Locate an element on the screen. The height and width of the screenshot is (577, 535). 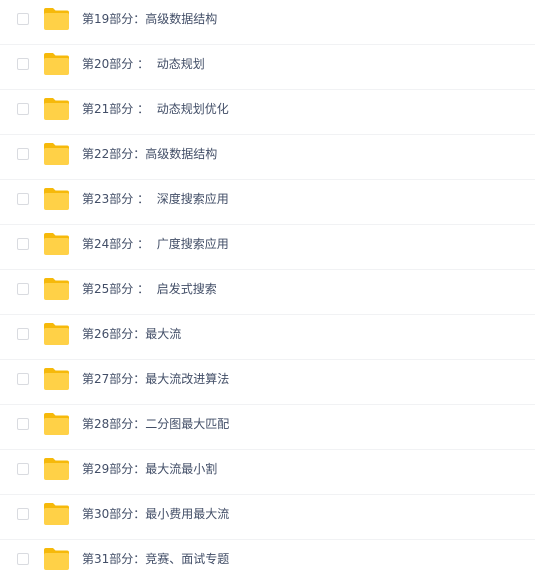
file-name: 第31部分：竞赛、面试专题 is located at coordinates (155, 559).